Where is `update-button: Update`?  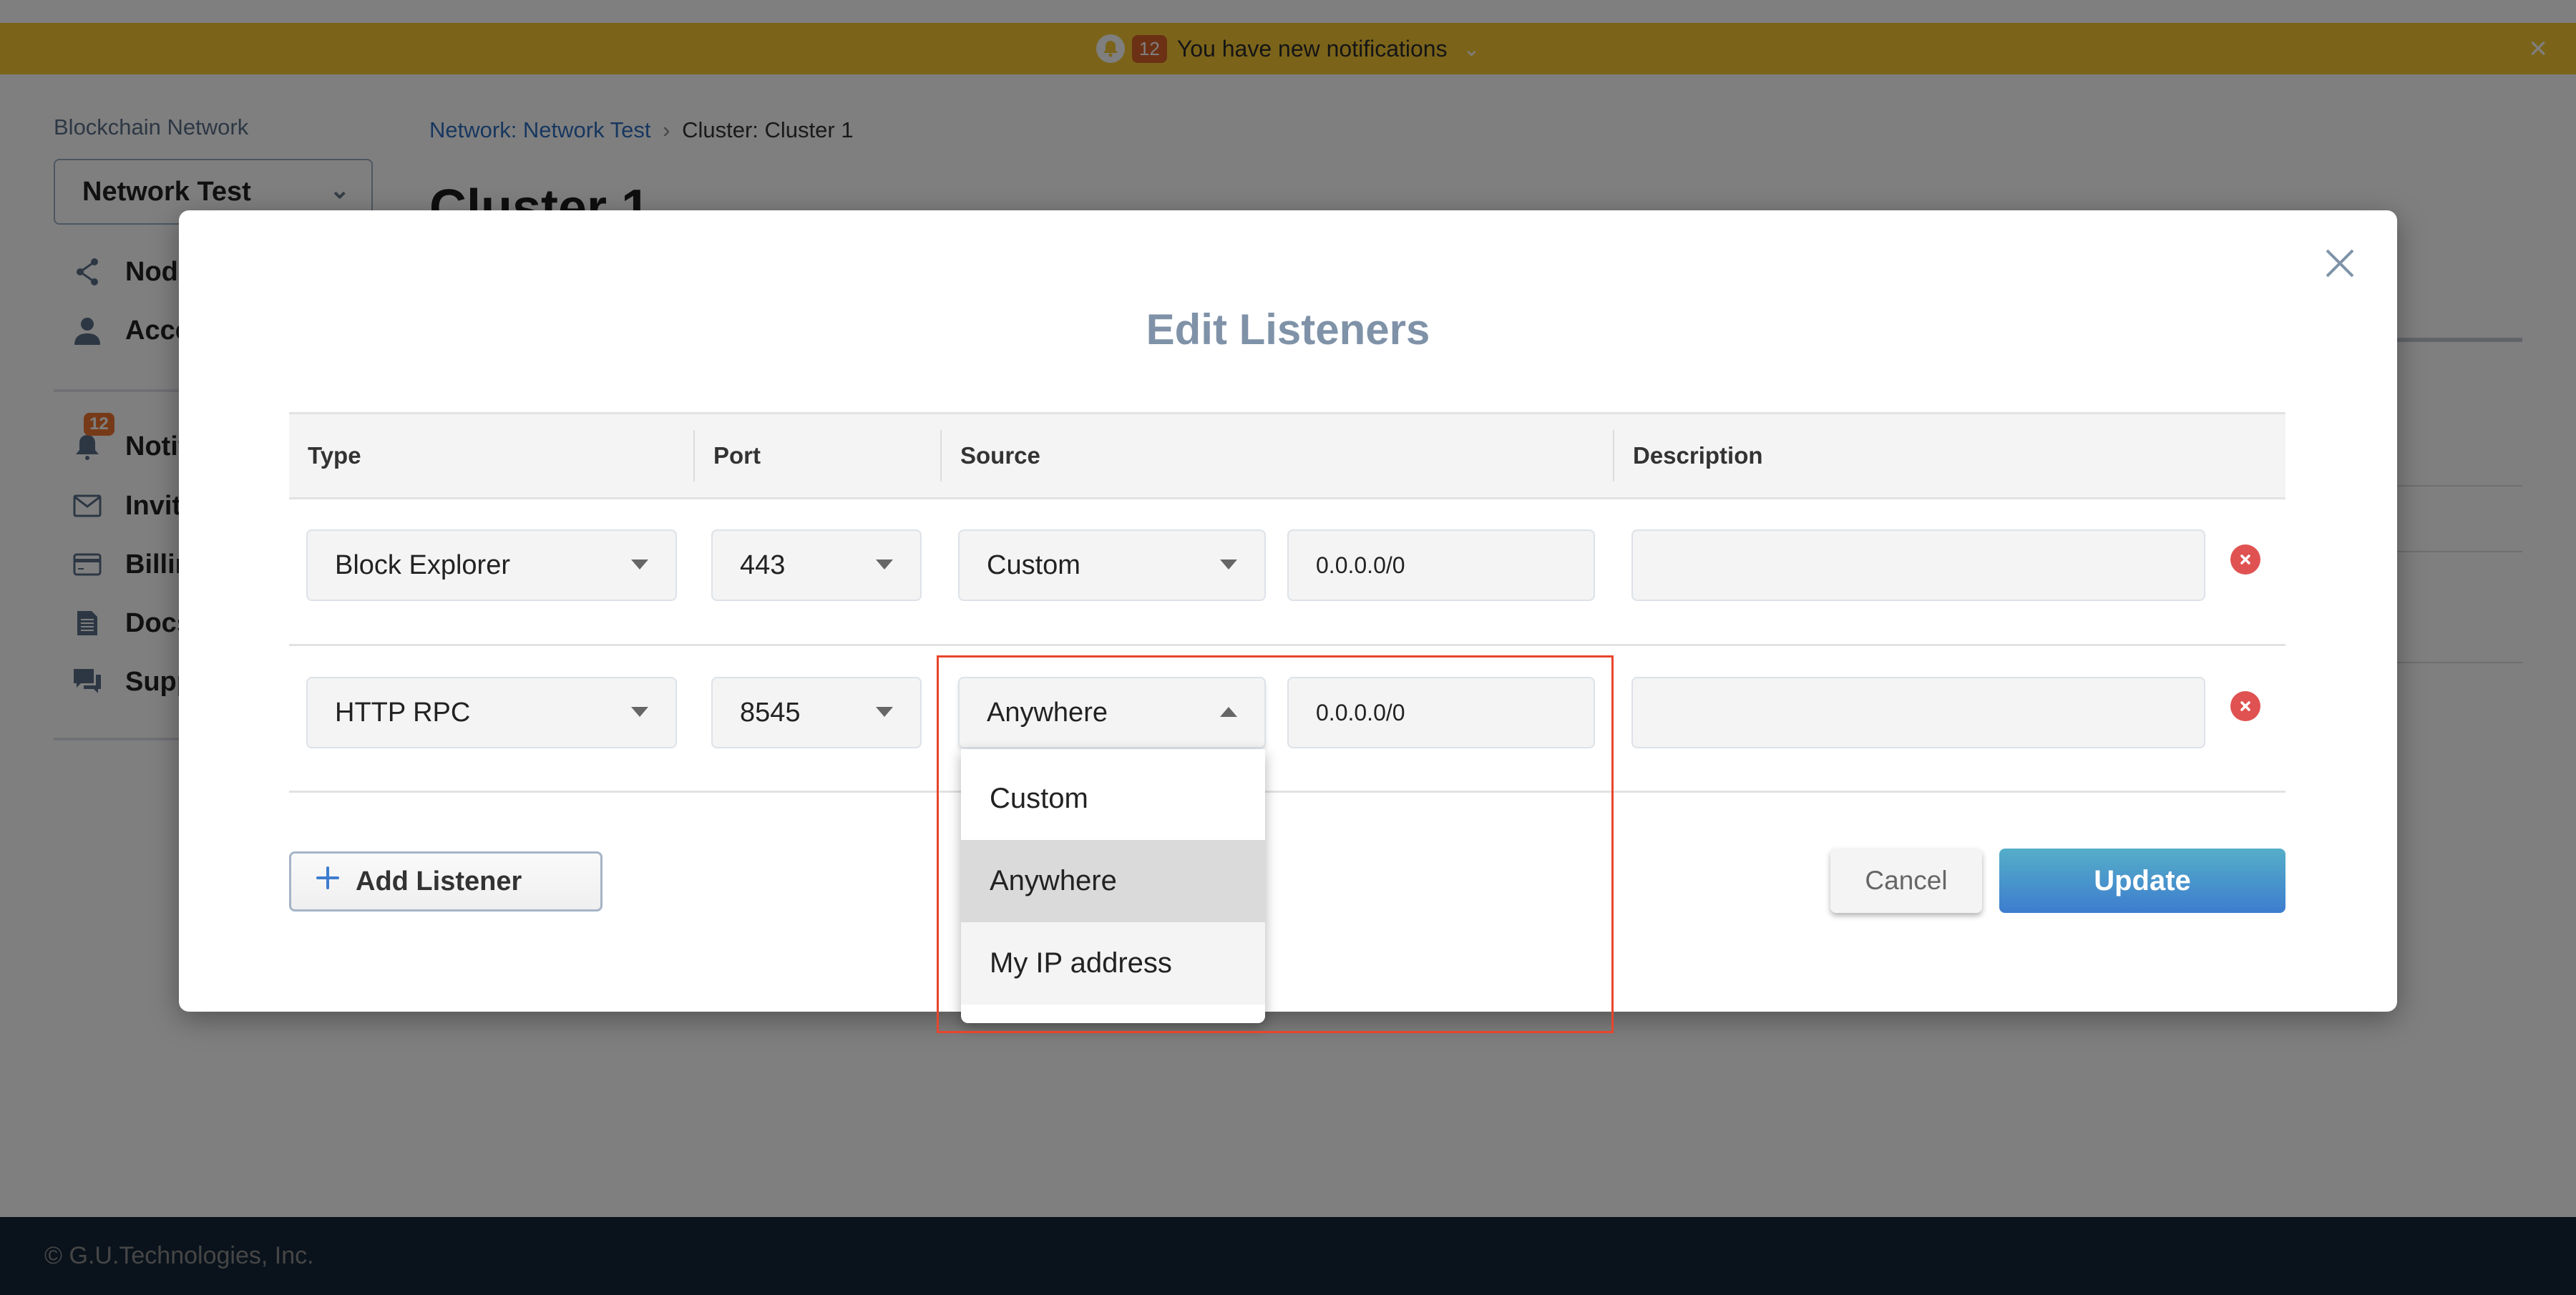
update-button: Update is located at coordinates (2142, 881).